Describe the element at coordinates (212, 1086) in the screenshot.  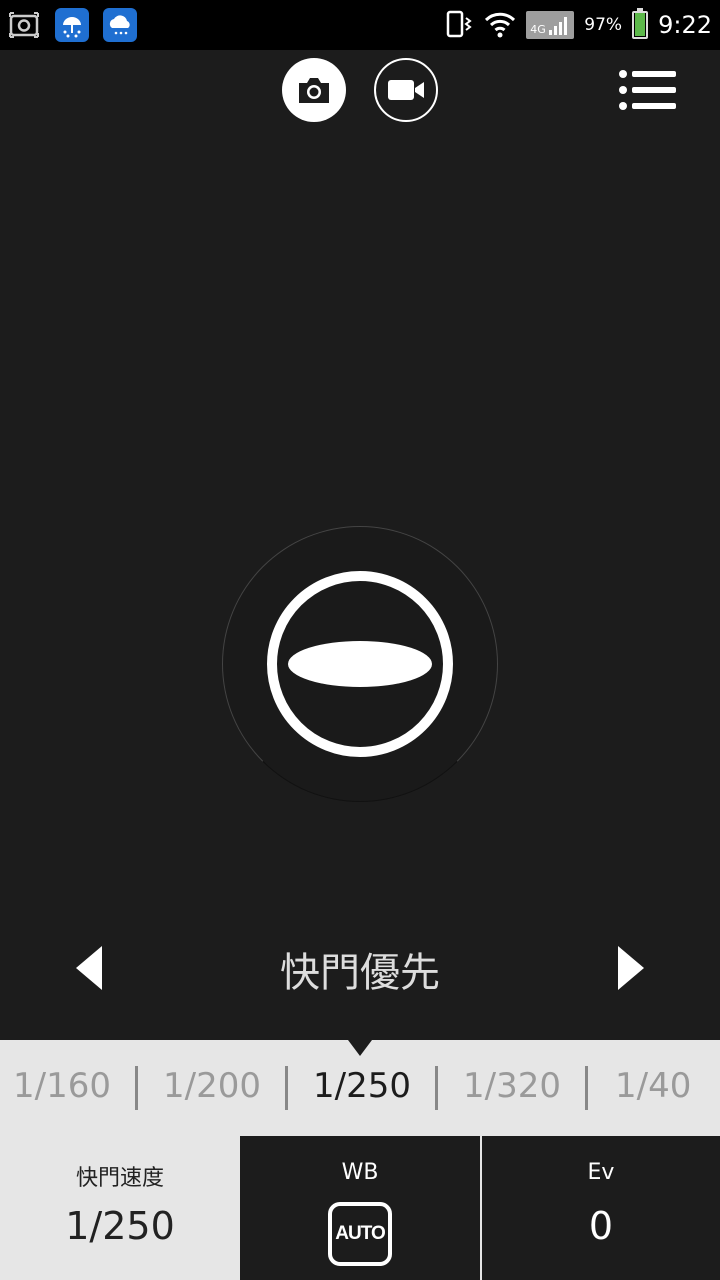
I see `scale-item: 1/200` at that location.